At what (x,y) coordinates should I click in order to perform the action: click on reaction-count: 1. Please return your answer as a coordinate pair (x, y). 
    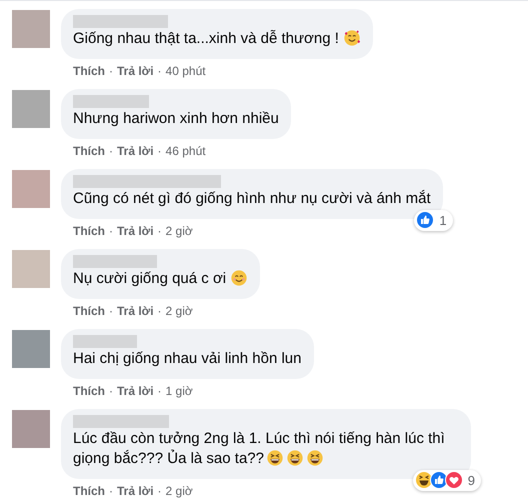
    Looking at the image, I should click on (443, 221).